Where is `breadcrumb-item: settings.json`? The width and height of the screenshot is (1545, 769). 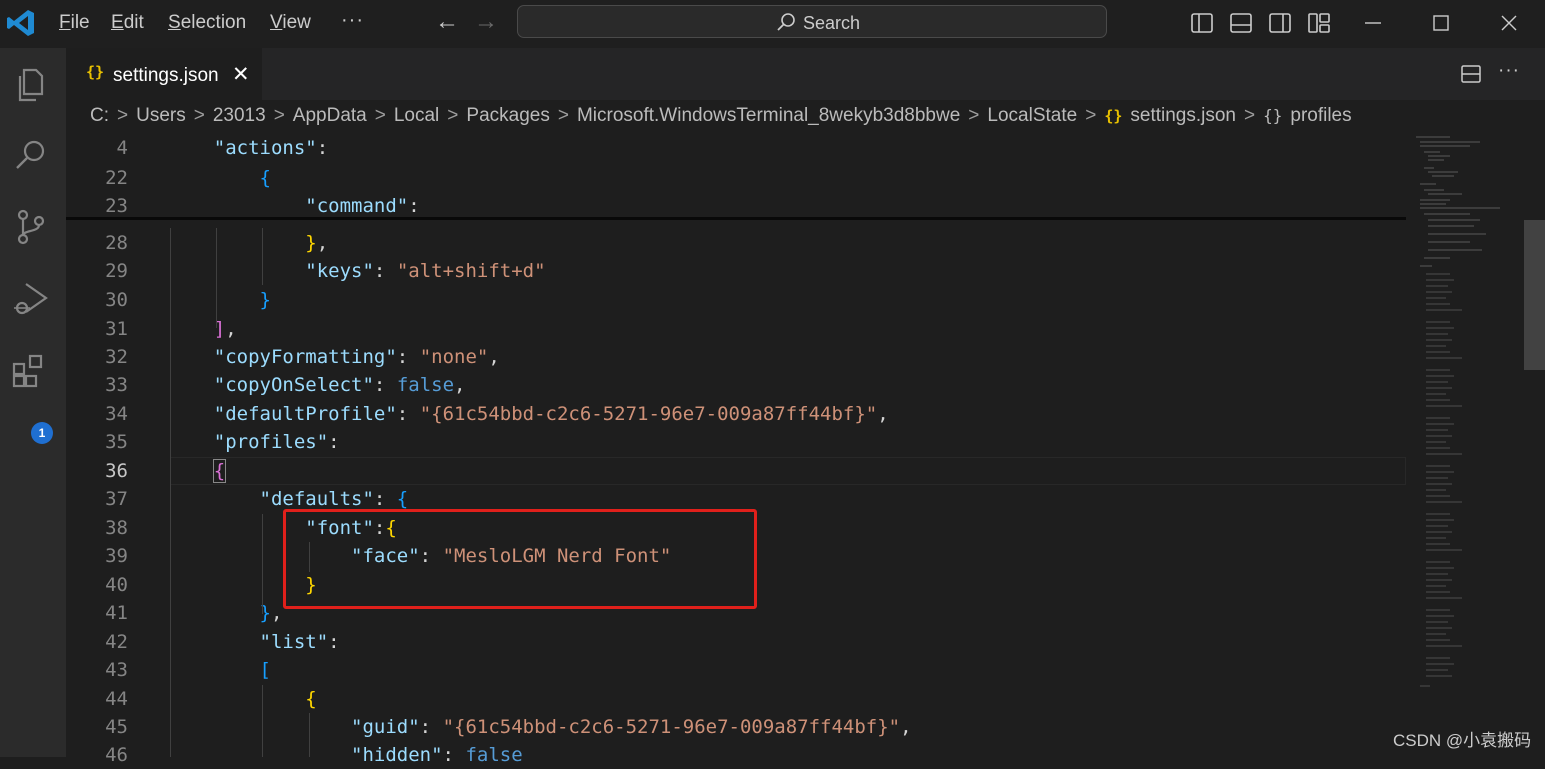
breadcrumb-item: settings.json is located at coordinates (1183, 116).